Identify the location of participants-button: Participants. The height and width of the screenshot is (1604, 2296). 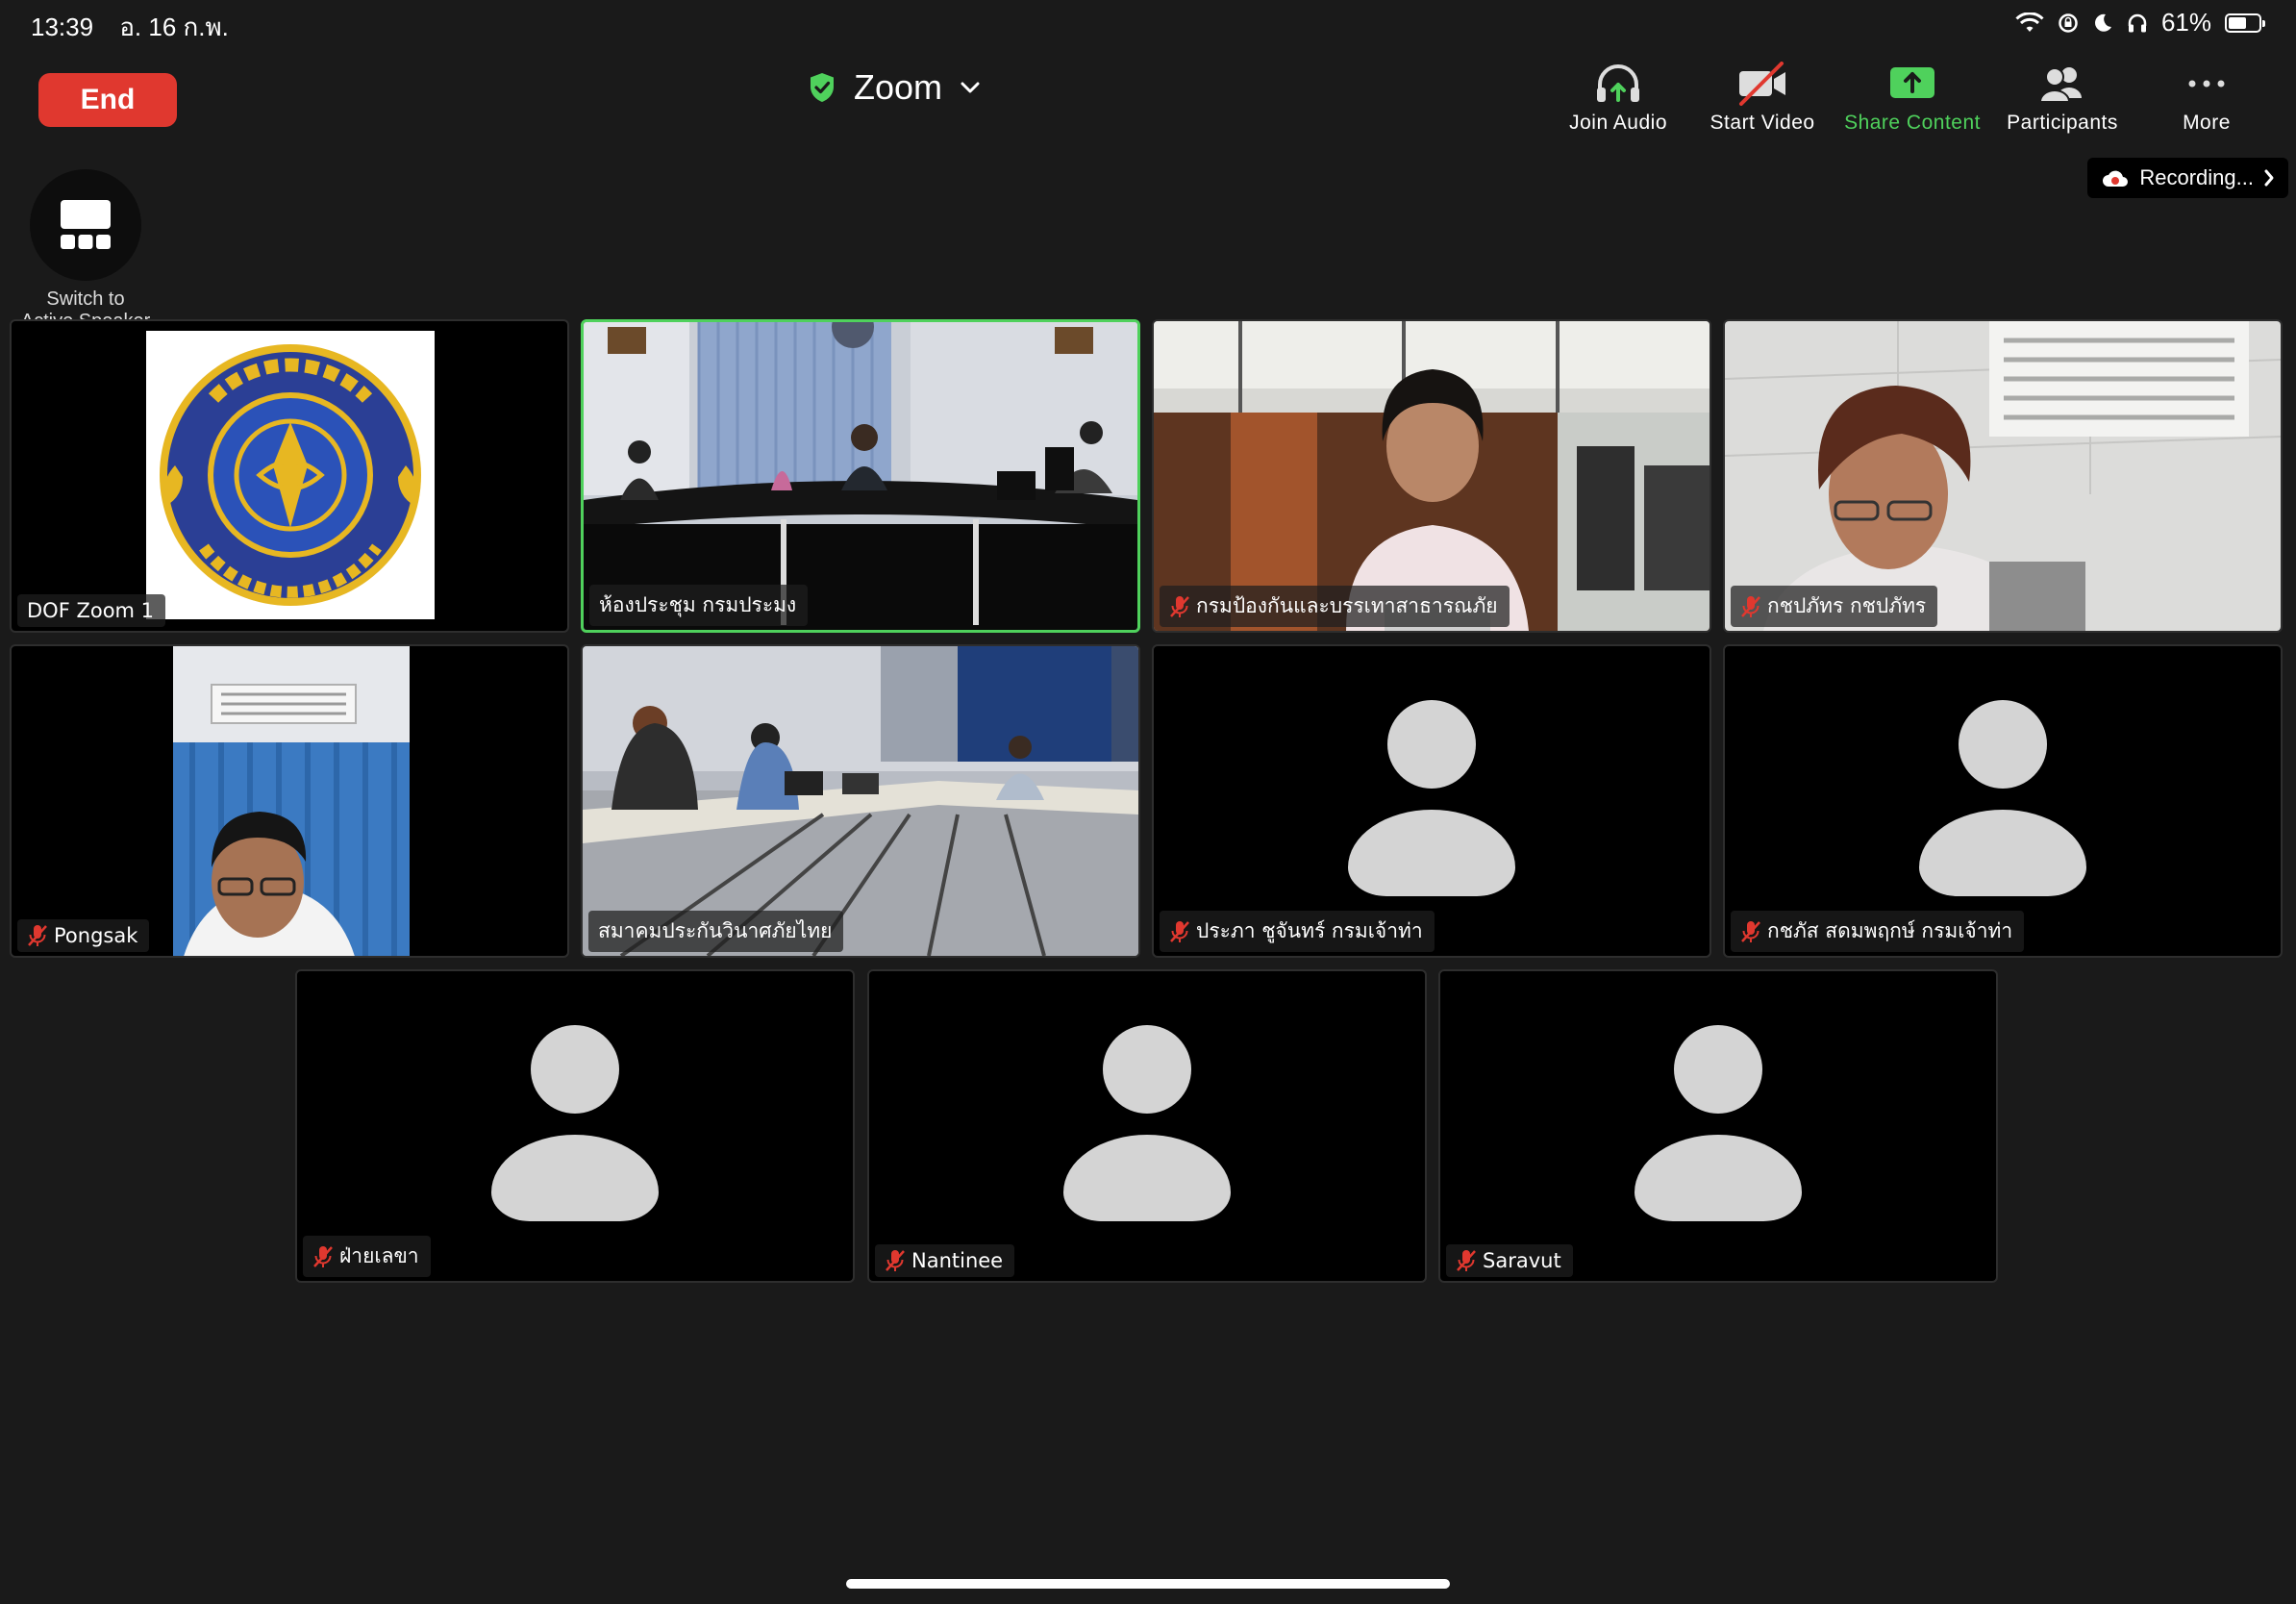
(2062, 98).